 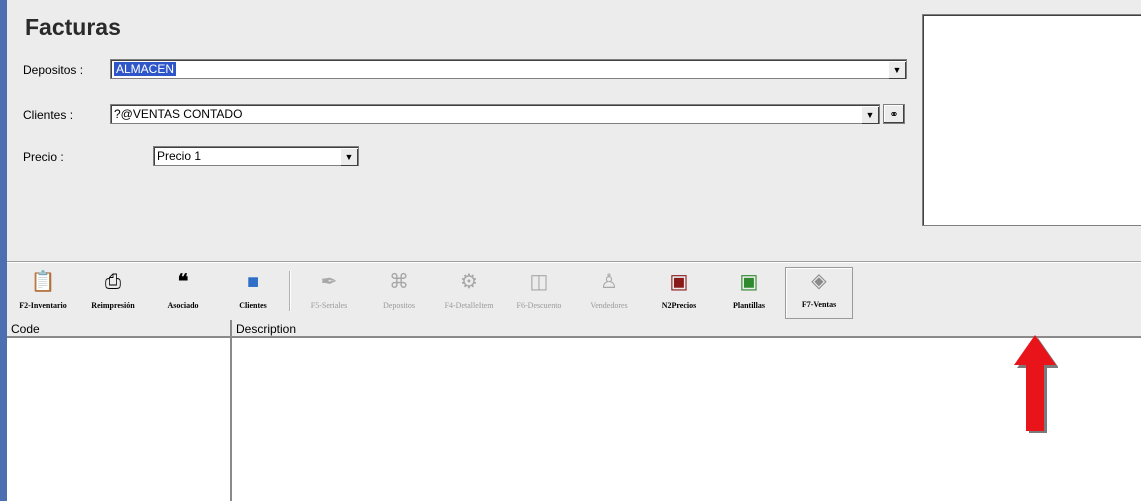 I want to click on toolbar-button-clientes: ■ Clientes, so click(x=253, y=293).